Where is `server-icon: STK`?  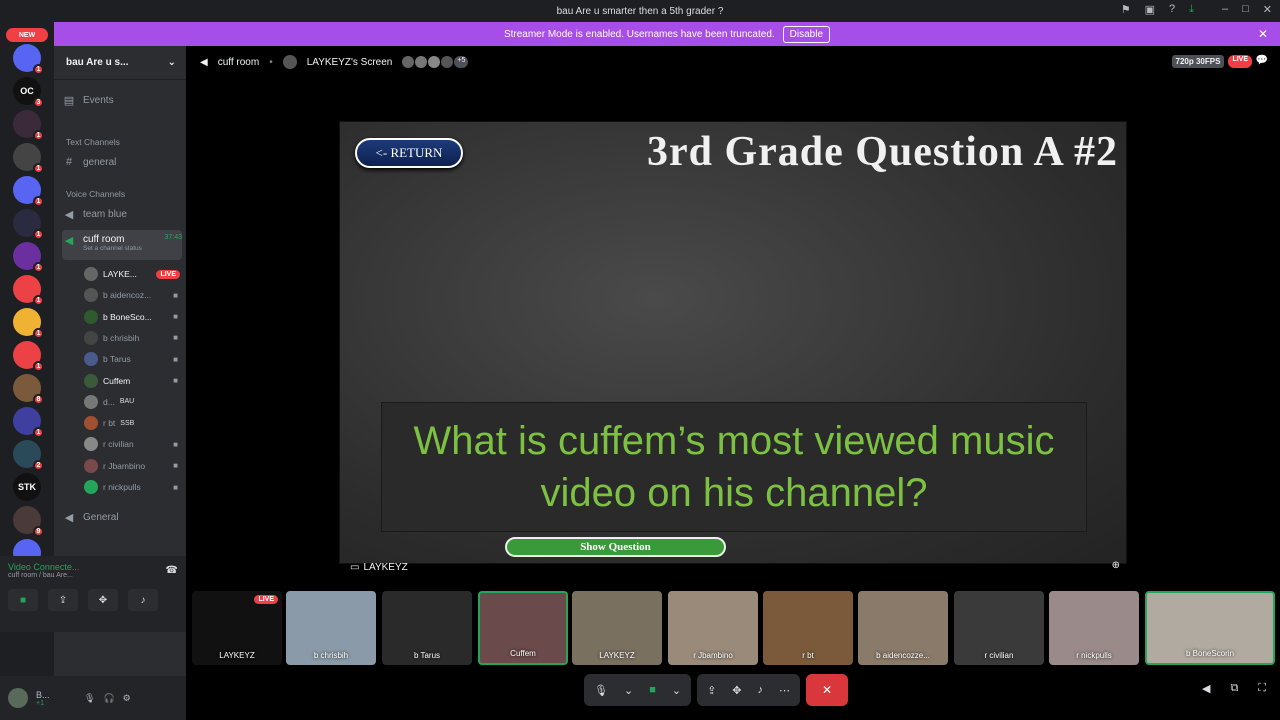
server-icon: STK is located at coordinates (27, 487).